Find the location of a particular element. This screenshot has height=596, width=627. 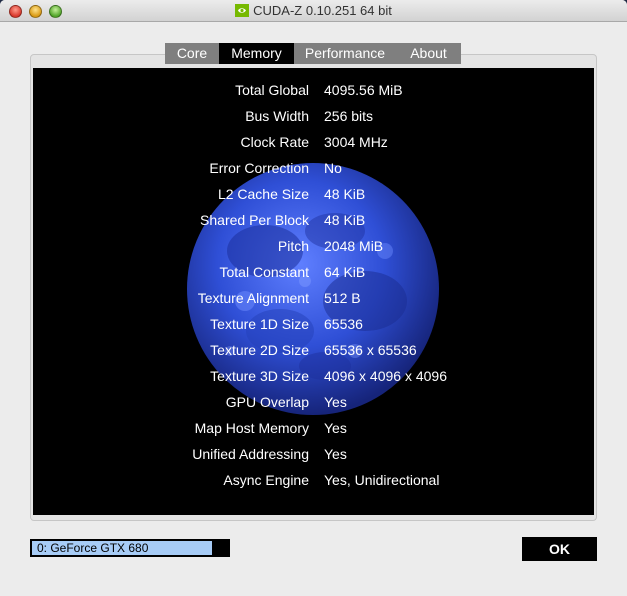

info-value: 256 bits is located at coordinates (349, 116).